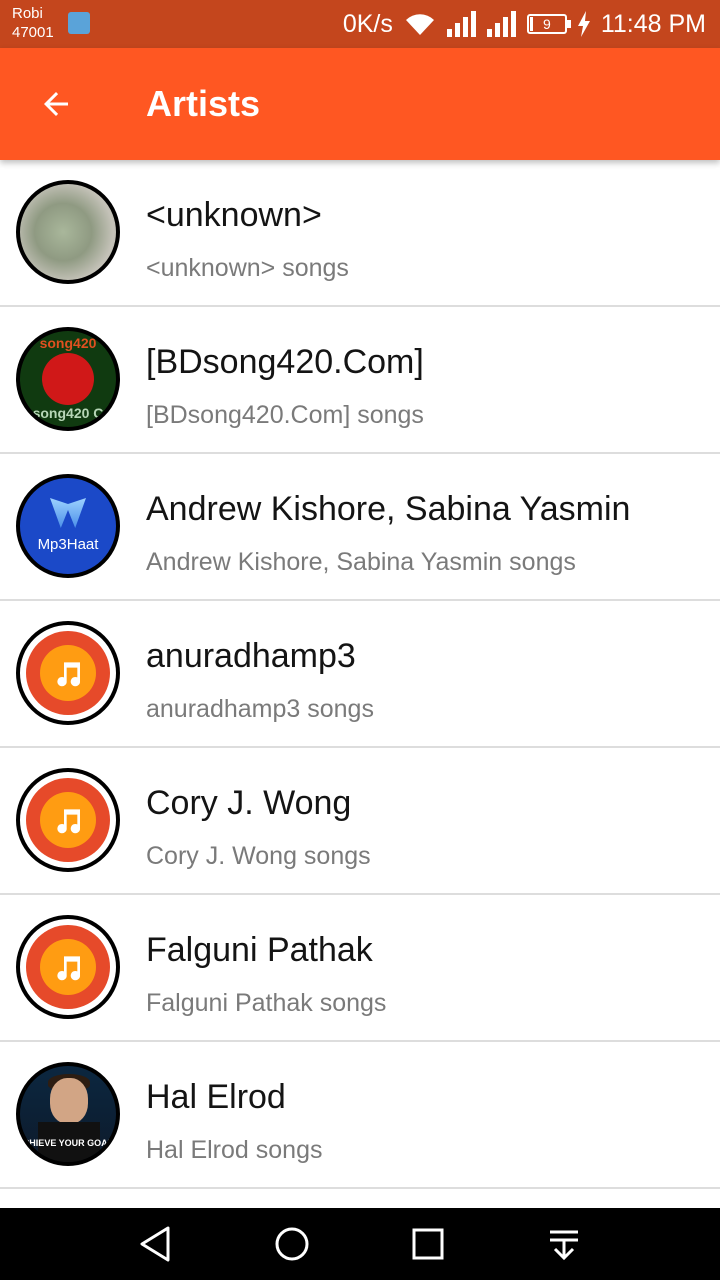 Image resolution: width=720 pixels, height=1280 pixels. What do you see at coordinates (234, 215) in the screenshot?
I see `artist-name: <unknown>` at bounding box center [234, 215].